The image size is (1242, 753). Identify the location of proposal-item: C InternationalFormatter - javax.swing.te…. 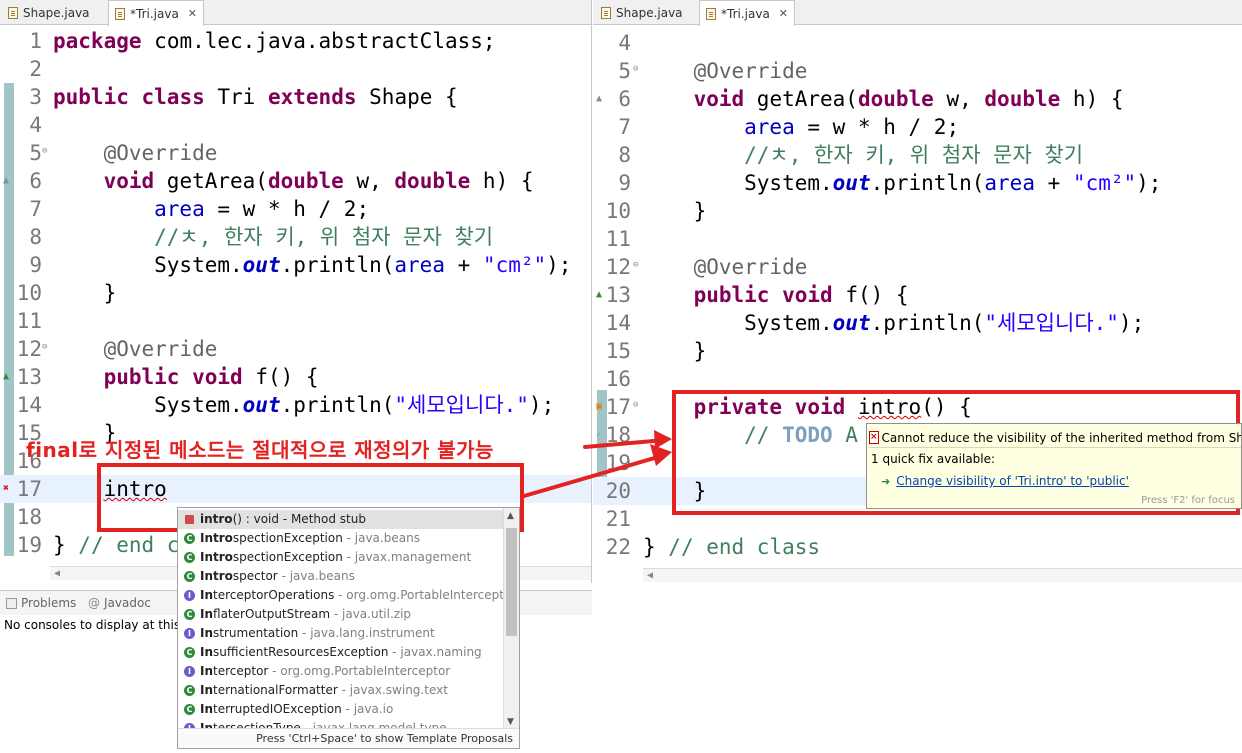
(341, 690).